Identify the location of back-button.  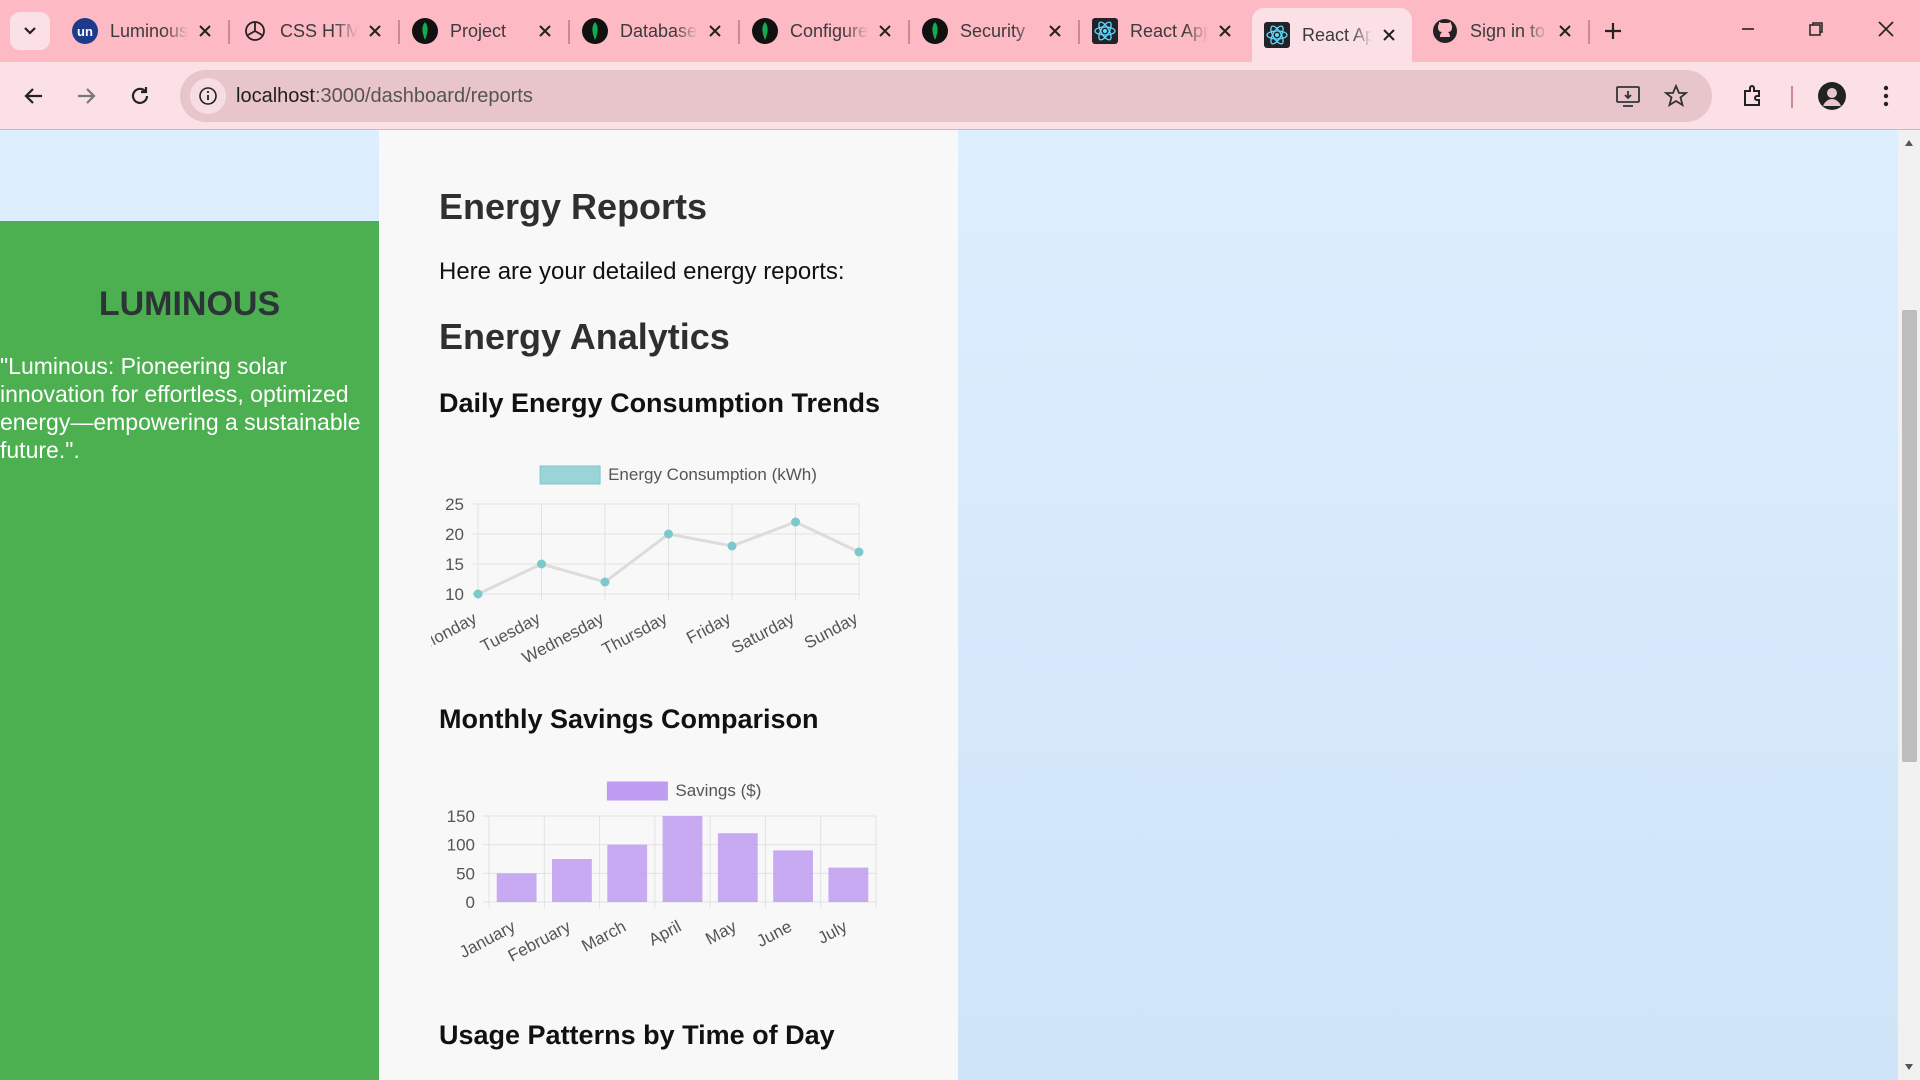
(34, 96).